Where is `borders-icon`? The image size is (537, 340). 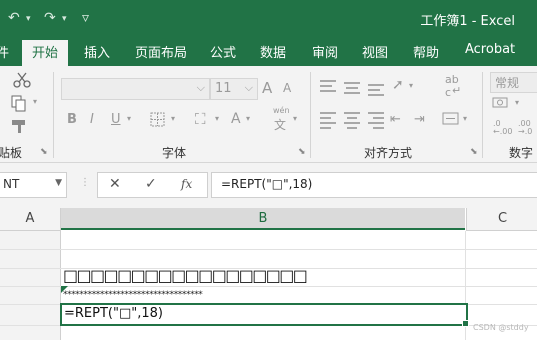
borders-icon is located at coordinates (158, 120).